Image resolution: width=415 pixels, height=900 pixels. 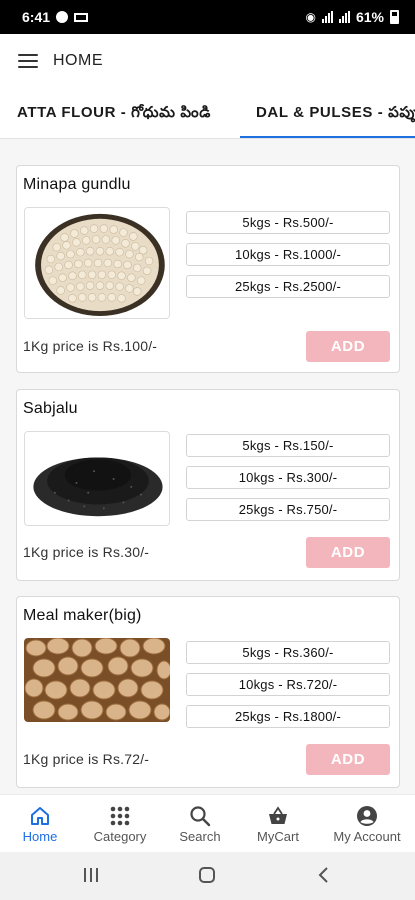 I want to click on option-5kg: 5kgs - Rs.150/-, so click(x=288, y=445).